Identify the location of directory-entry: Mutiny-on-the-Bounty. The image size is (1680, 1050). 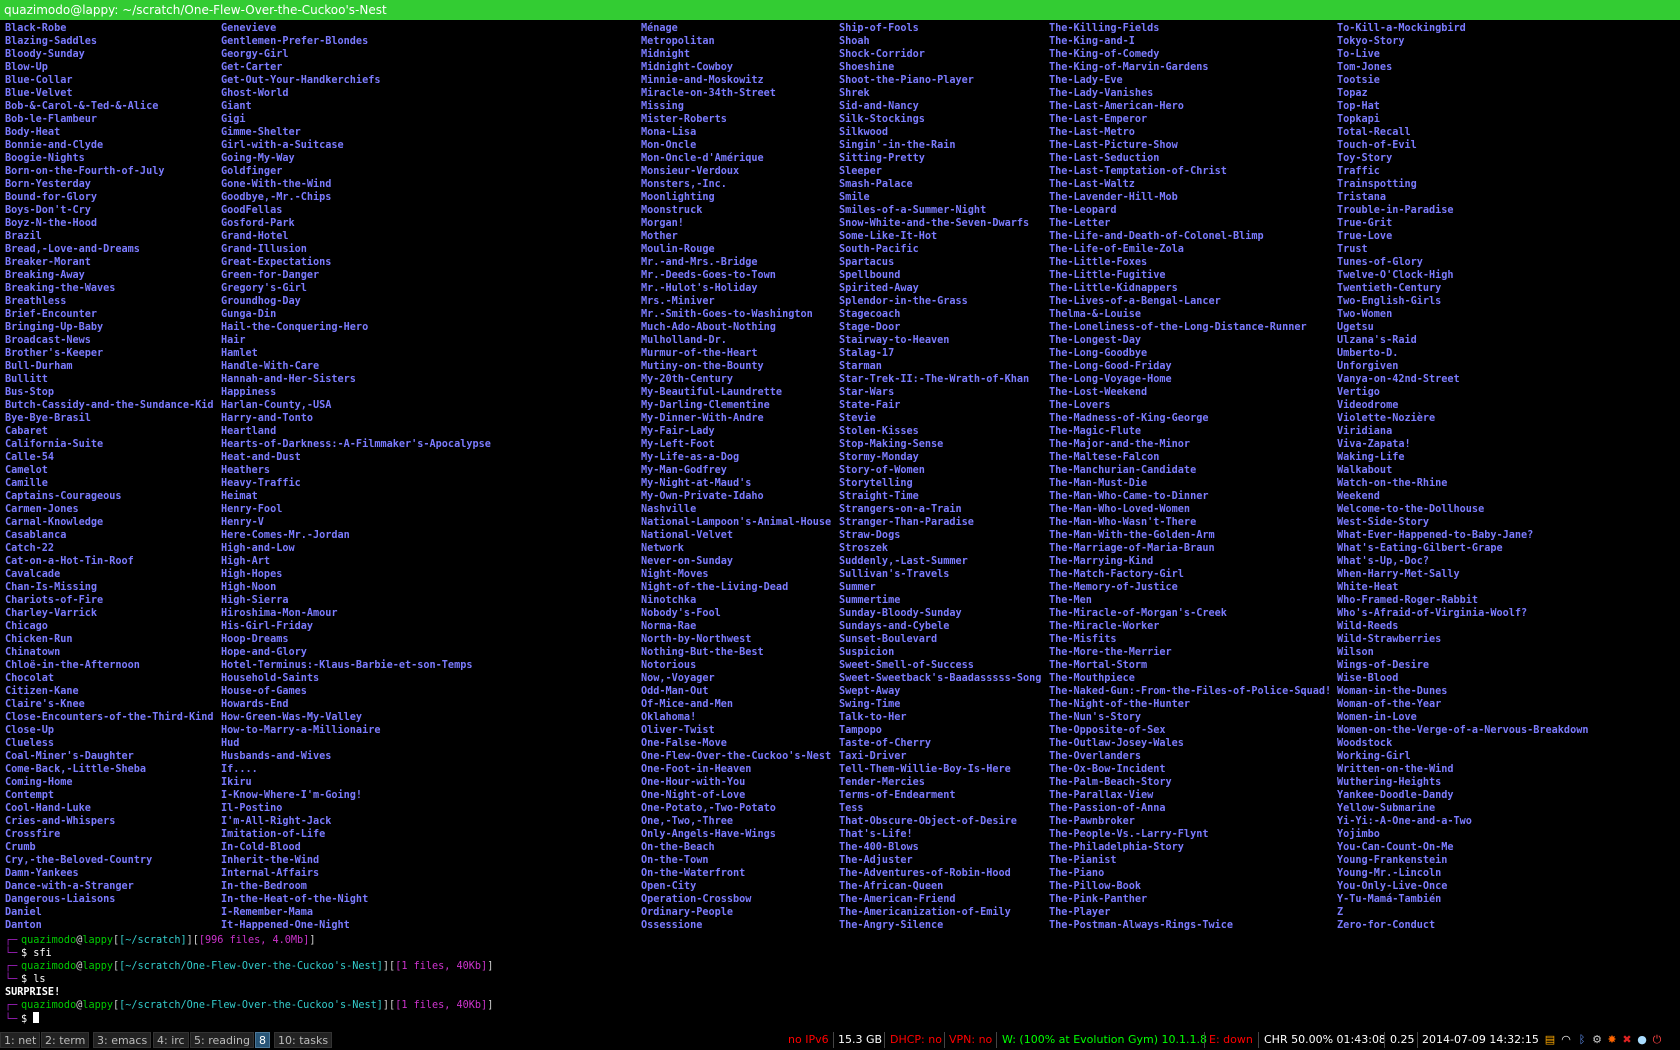
(702, 366).